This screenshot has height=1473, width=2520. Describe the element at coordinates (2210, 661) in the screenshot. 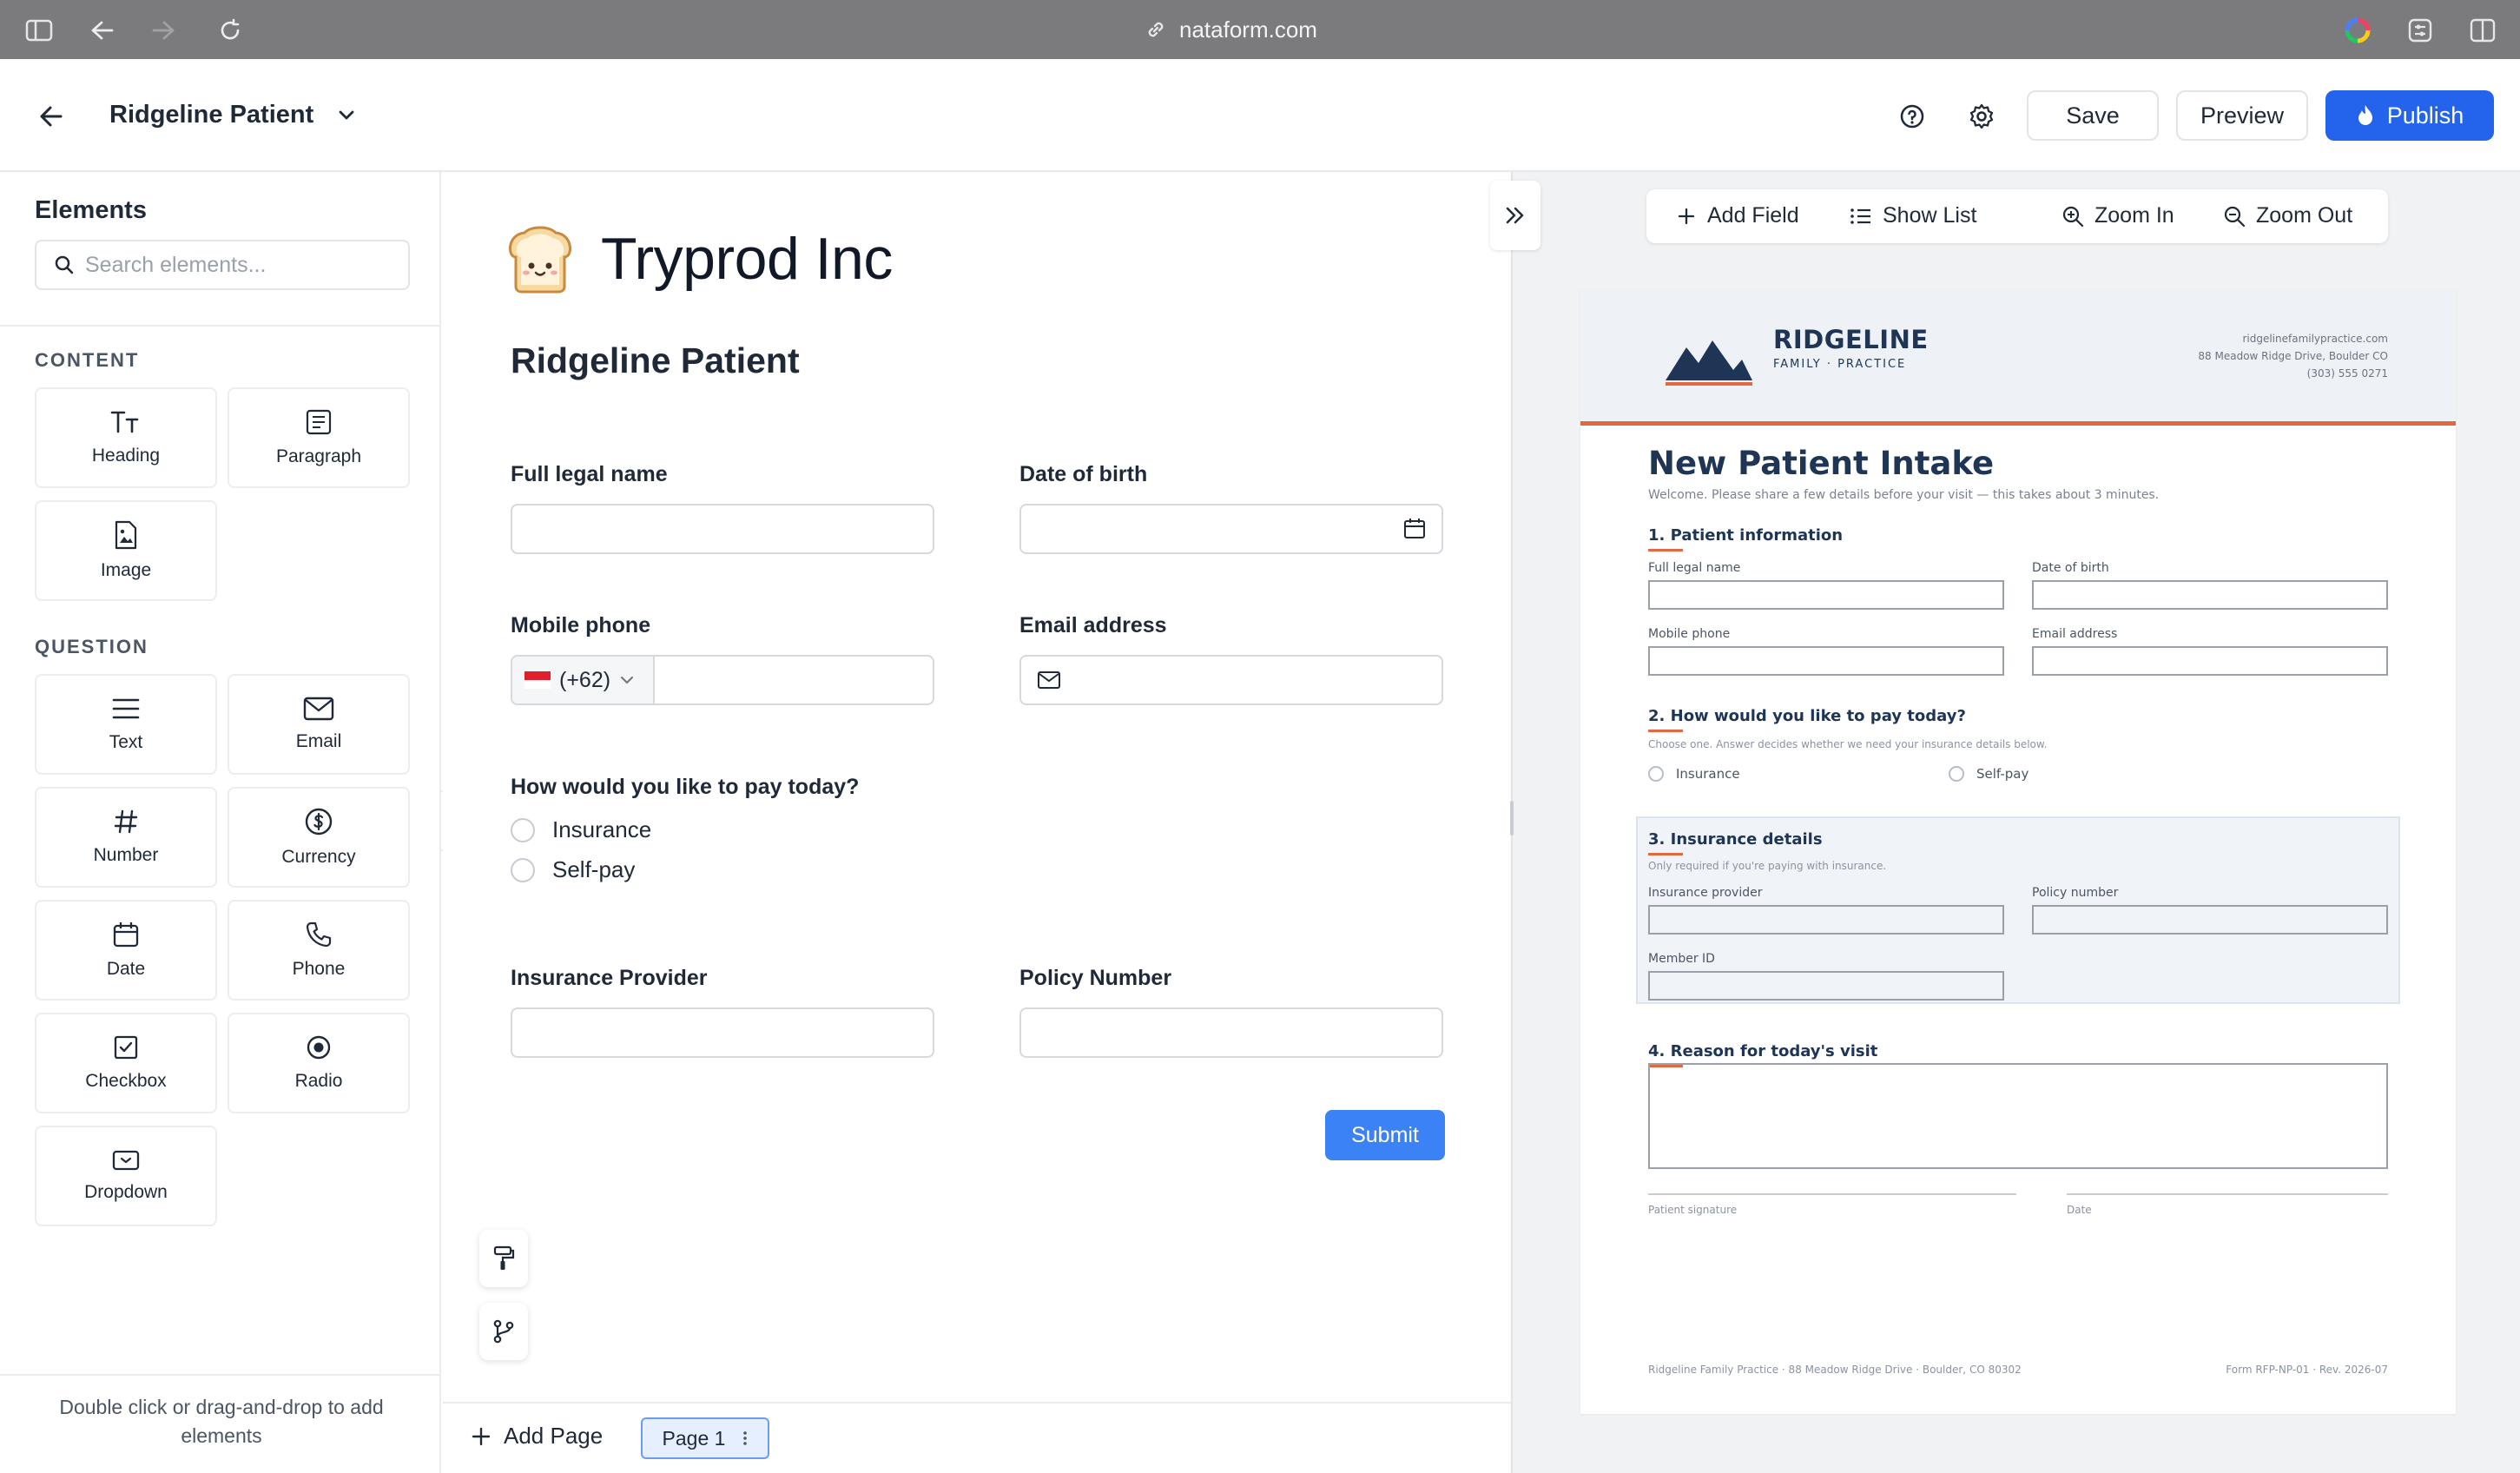

I see `doc-field-email` at that location.